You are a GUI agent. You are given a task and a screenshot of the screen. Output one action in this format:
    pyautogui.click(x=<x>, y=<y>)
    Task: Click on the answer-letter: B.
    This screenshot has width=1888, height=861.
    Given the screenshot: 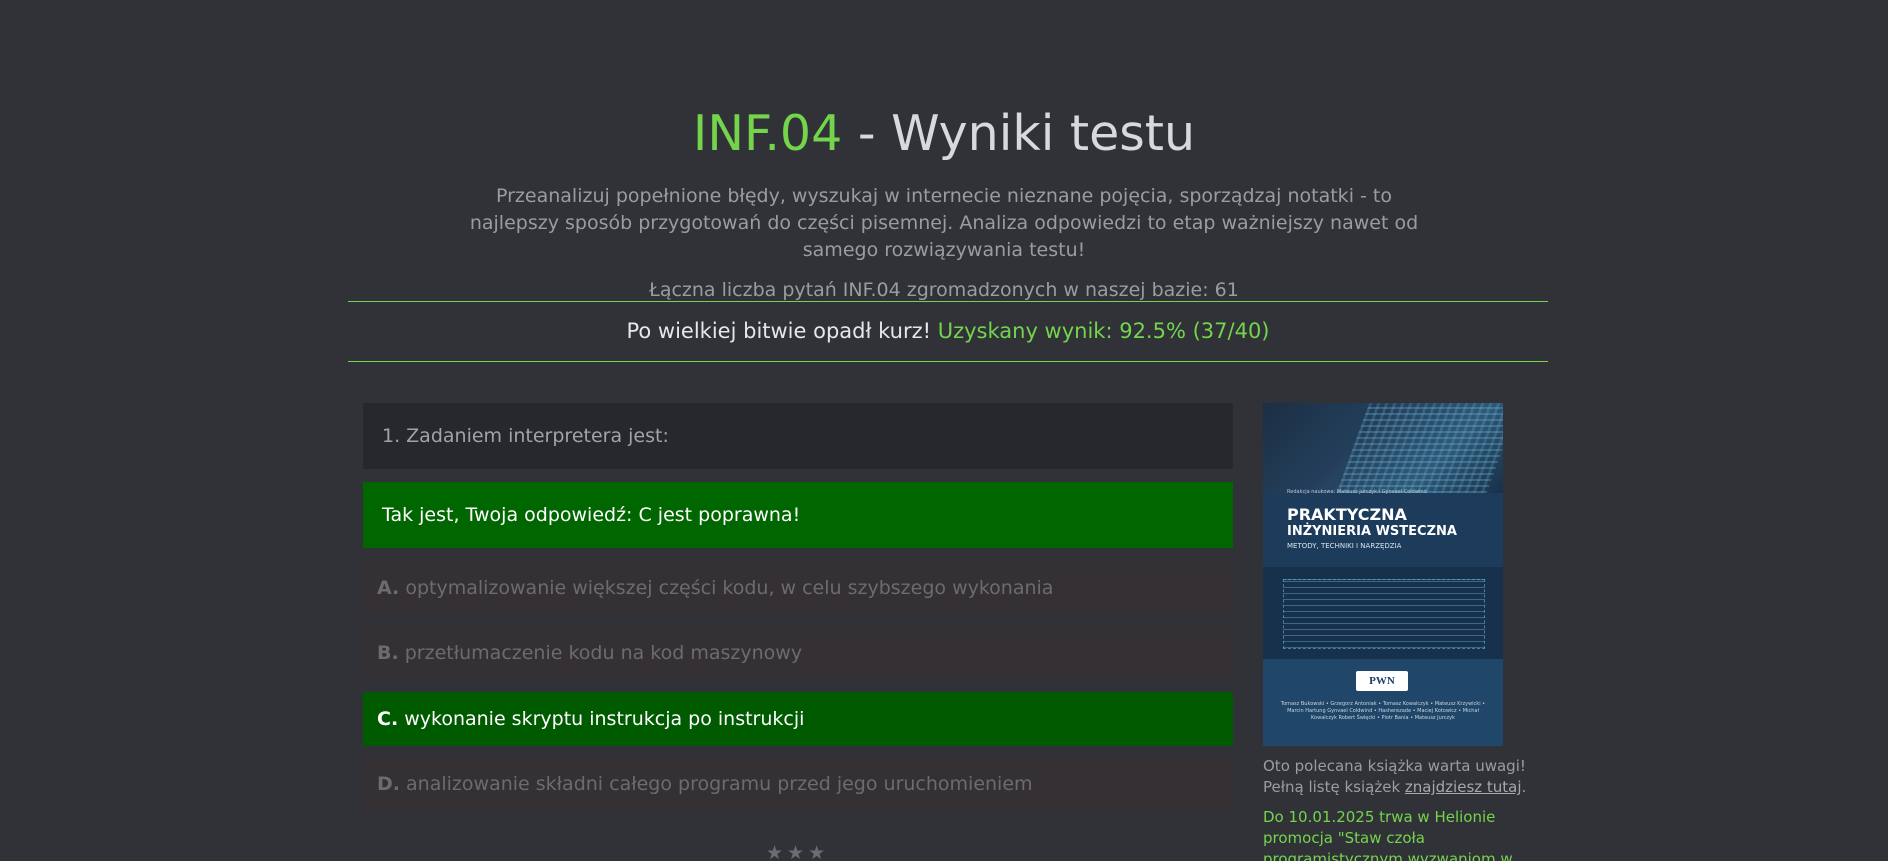 What is the action you would take?
    pyautogui.click(x=388, y=653)
    